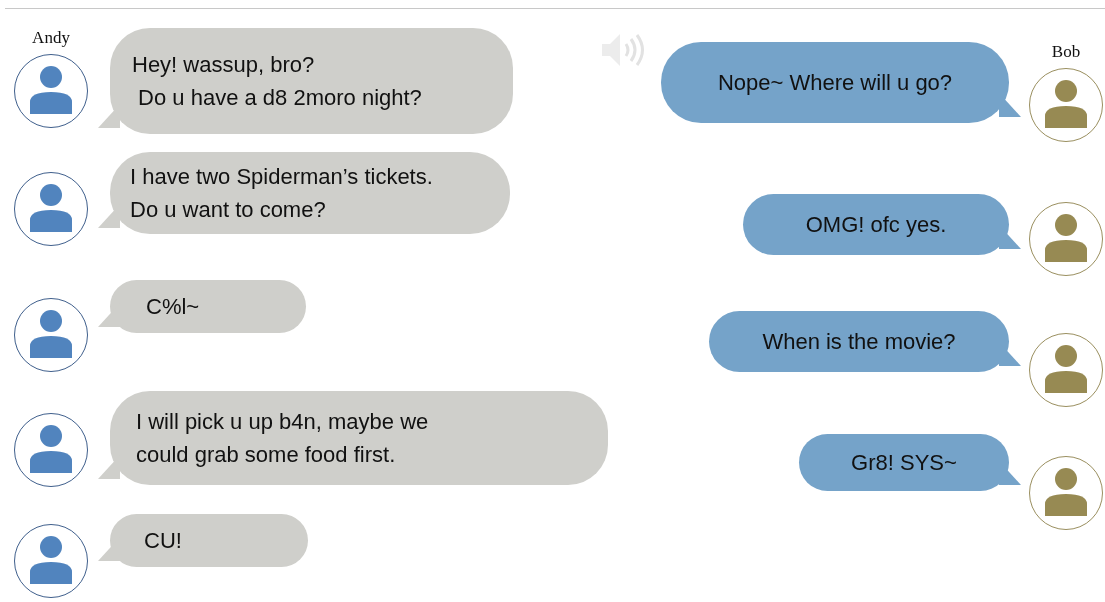 This screenshot has width=1105, height=602. What do you see at coordinates (623, 50) in the screenshot?
I see `speaker-icon` at bounding box center [623, 50].